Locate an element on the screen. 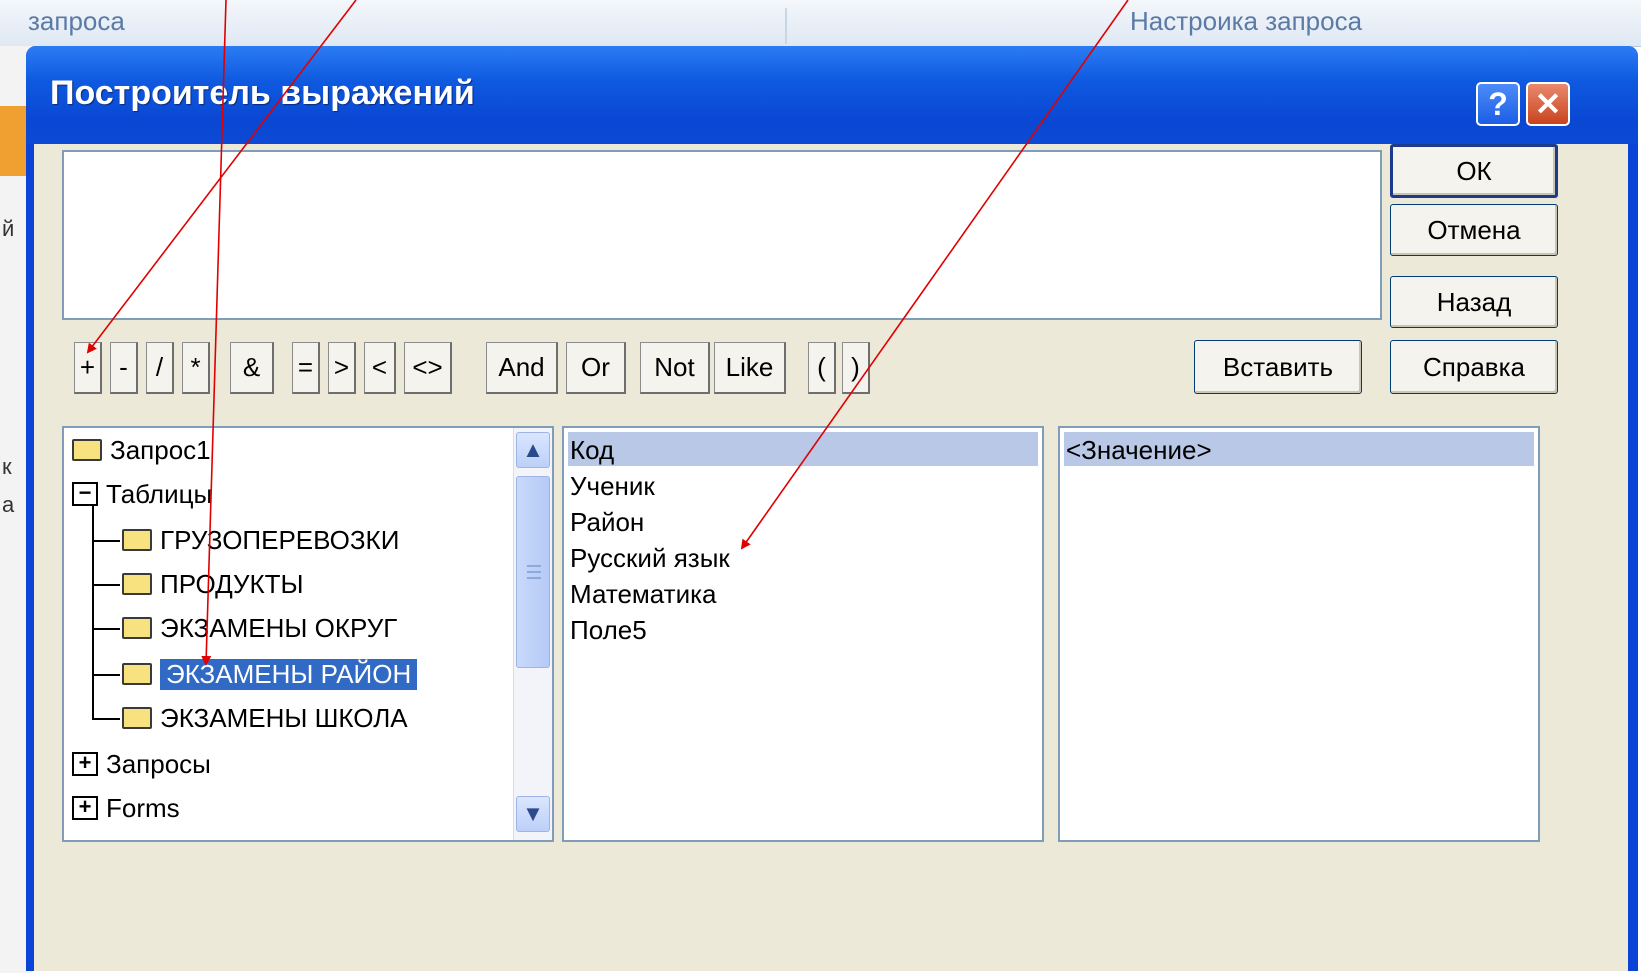 Image resolution: width=1641 pixels, height=973 pixels. tree-item-label: ЭКЗАМЕНЫ ОКРУГ is located at coordinates (279, 627).